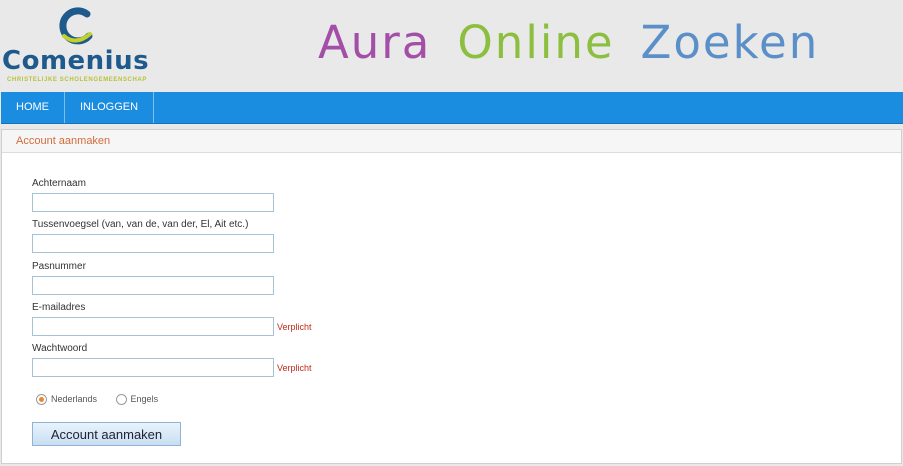 The width and height of the screenshot is (903, 466). I want to click on main-nav: HOME INLOGGEN, so click(452, 108).